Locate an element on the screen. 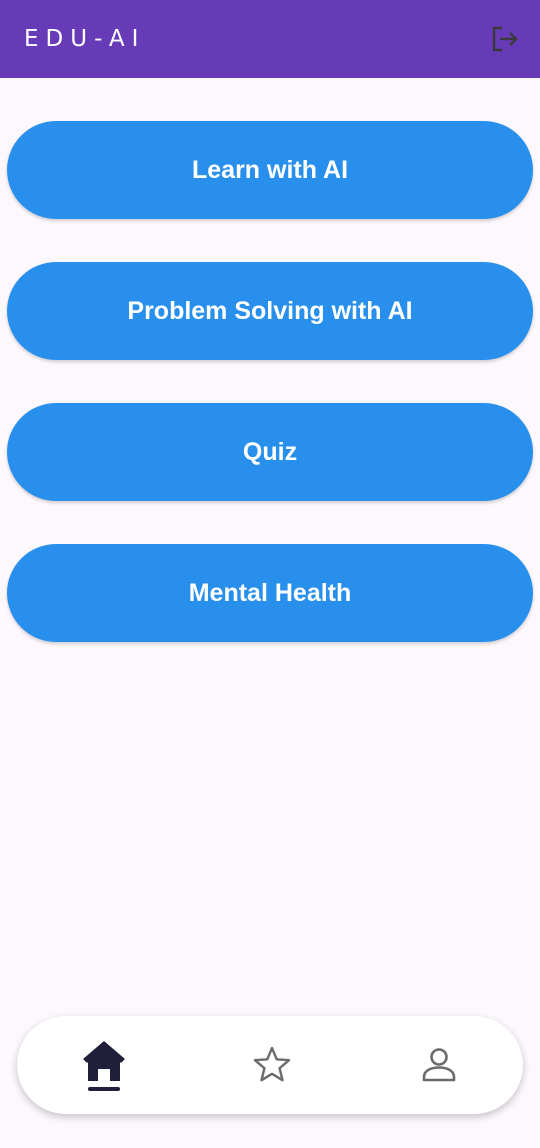 The height and width of the screenshot is (1148, 540). mental-health-button: Mental Health is located at coordinates (270, 593).